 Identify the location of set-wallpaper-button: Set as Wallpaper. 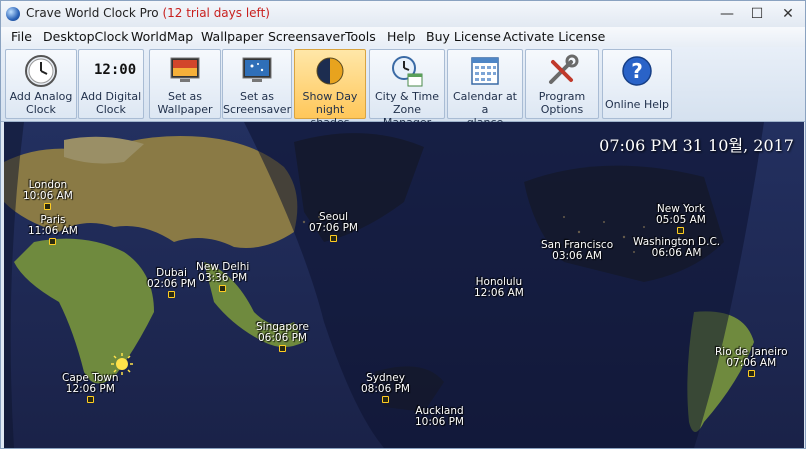
(185, 84).